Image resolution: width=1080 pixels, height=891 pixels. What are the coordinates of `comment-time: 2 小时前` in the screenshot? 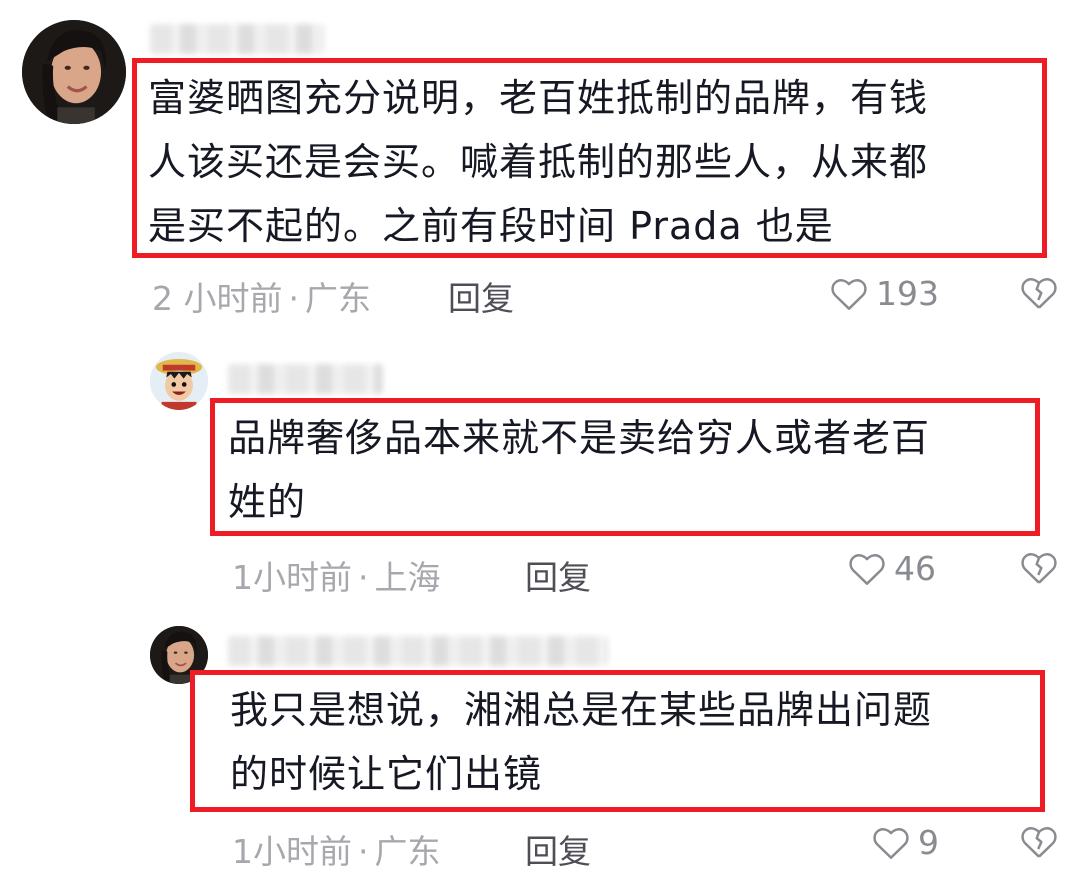 It's located at (217, 298).